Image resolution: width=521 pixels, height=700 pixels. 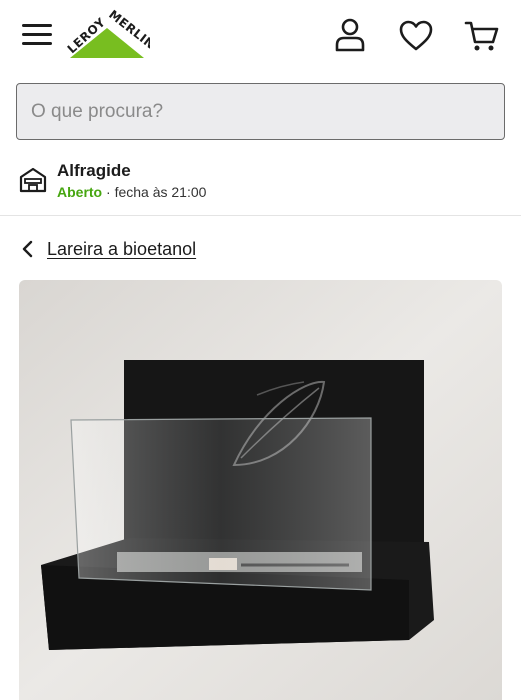 I want to click on search-input, so click(x=260, y=111).